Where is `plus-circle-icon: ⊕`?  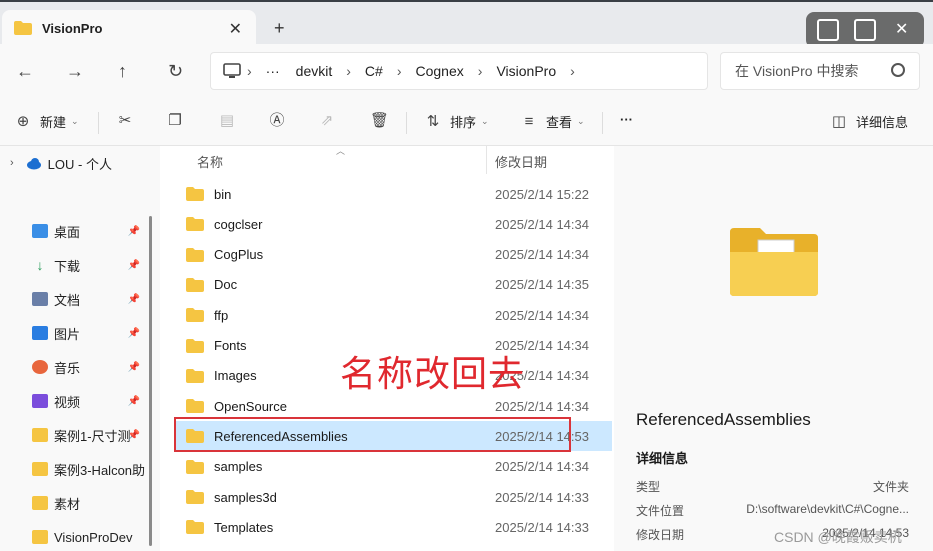 plus-circle-icon: ⊕ is located at coordinates (23, 121).